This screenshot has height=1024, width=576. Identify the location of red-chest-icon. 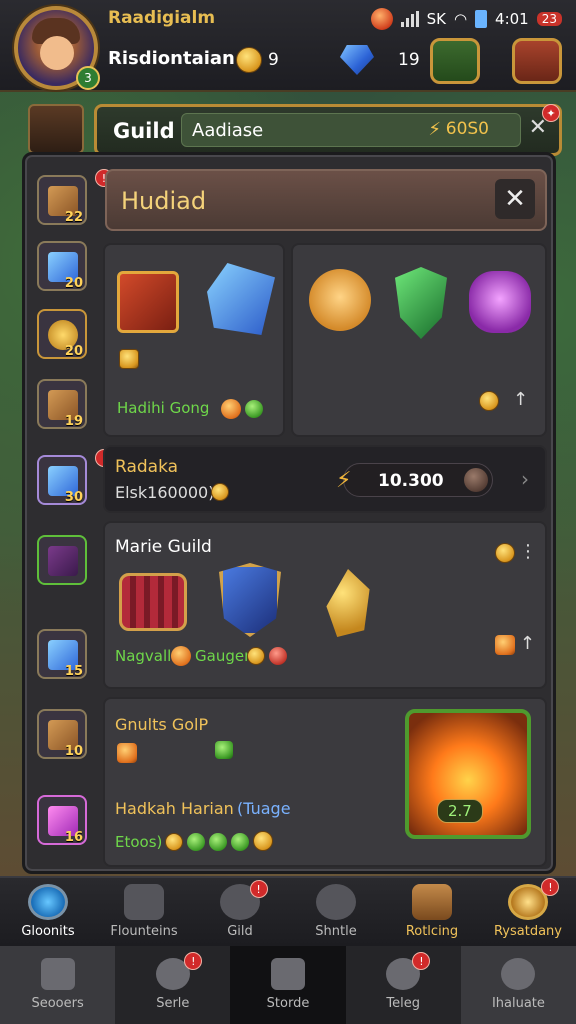
(148, 302).